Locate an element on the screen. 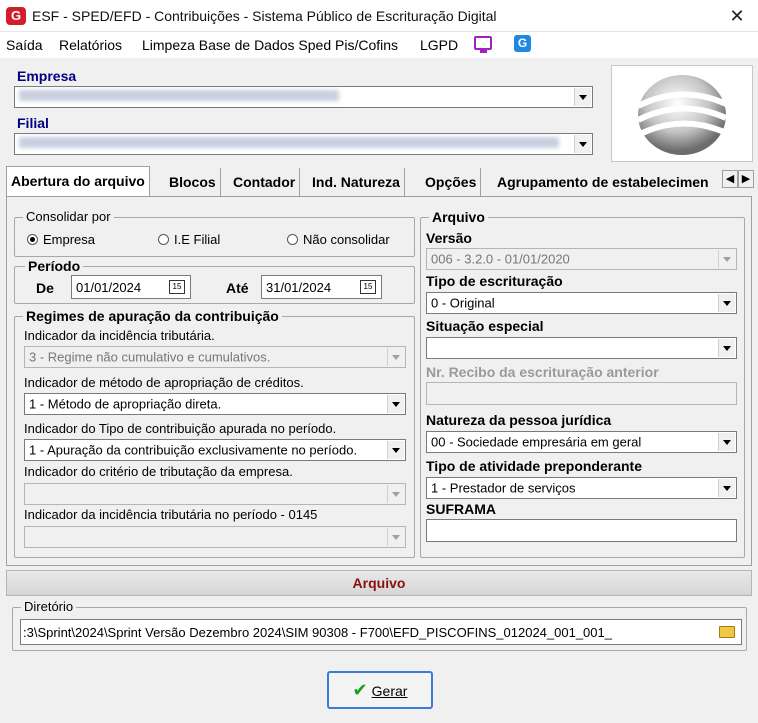 This screenshot has height=723, width=758. periodo-legend: Período is located at coordinates (54, 266).